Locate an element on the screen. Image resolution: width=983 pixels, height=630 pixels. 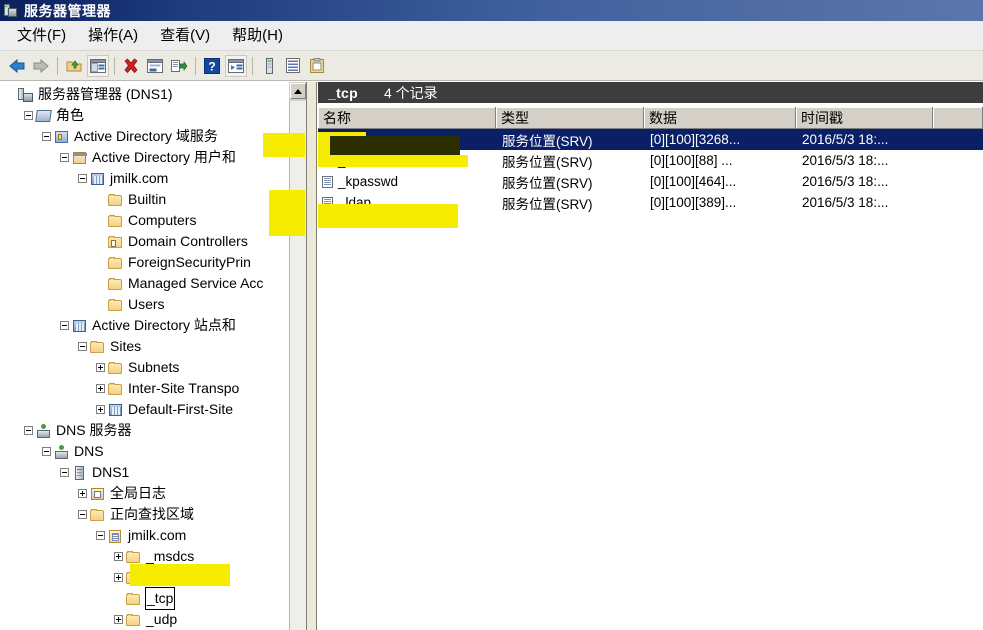
tree-item-global-logs: 全局日志 is located at coordinates (150, 493).